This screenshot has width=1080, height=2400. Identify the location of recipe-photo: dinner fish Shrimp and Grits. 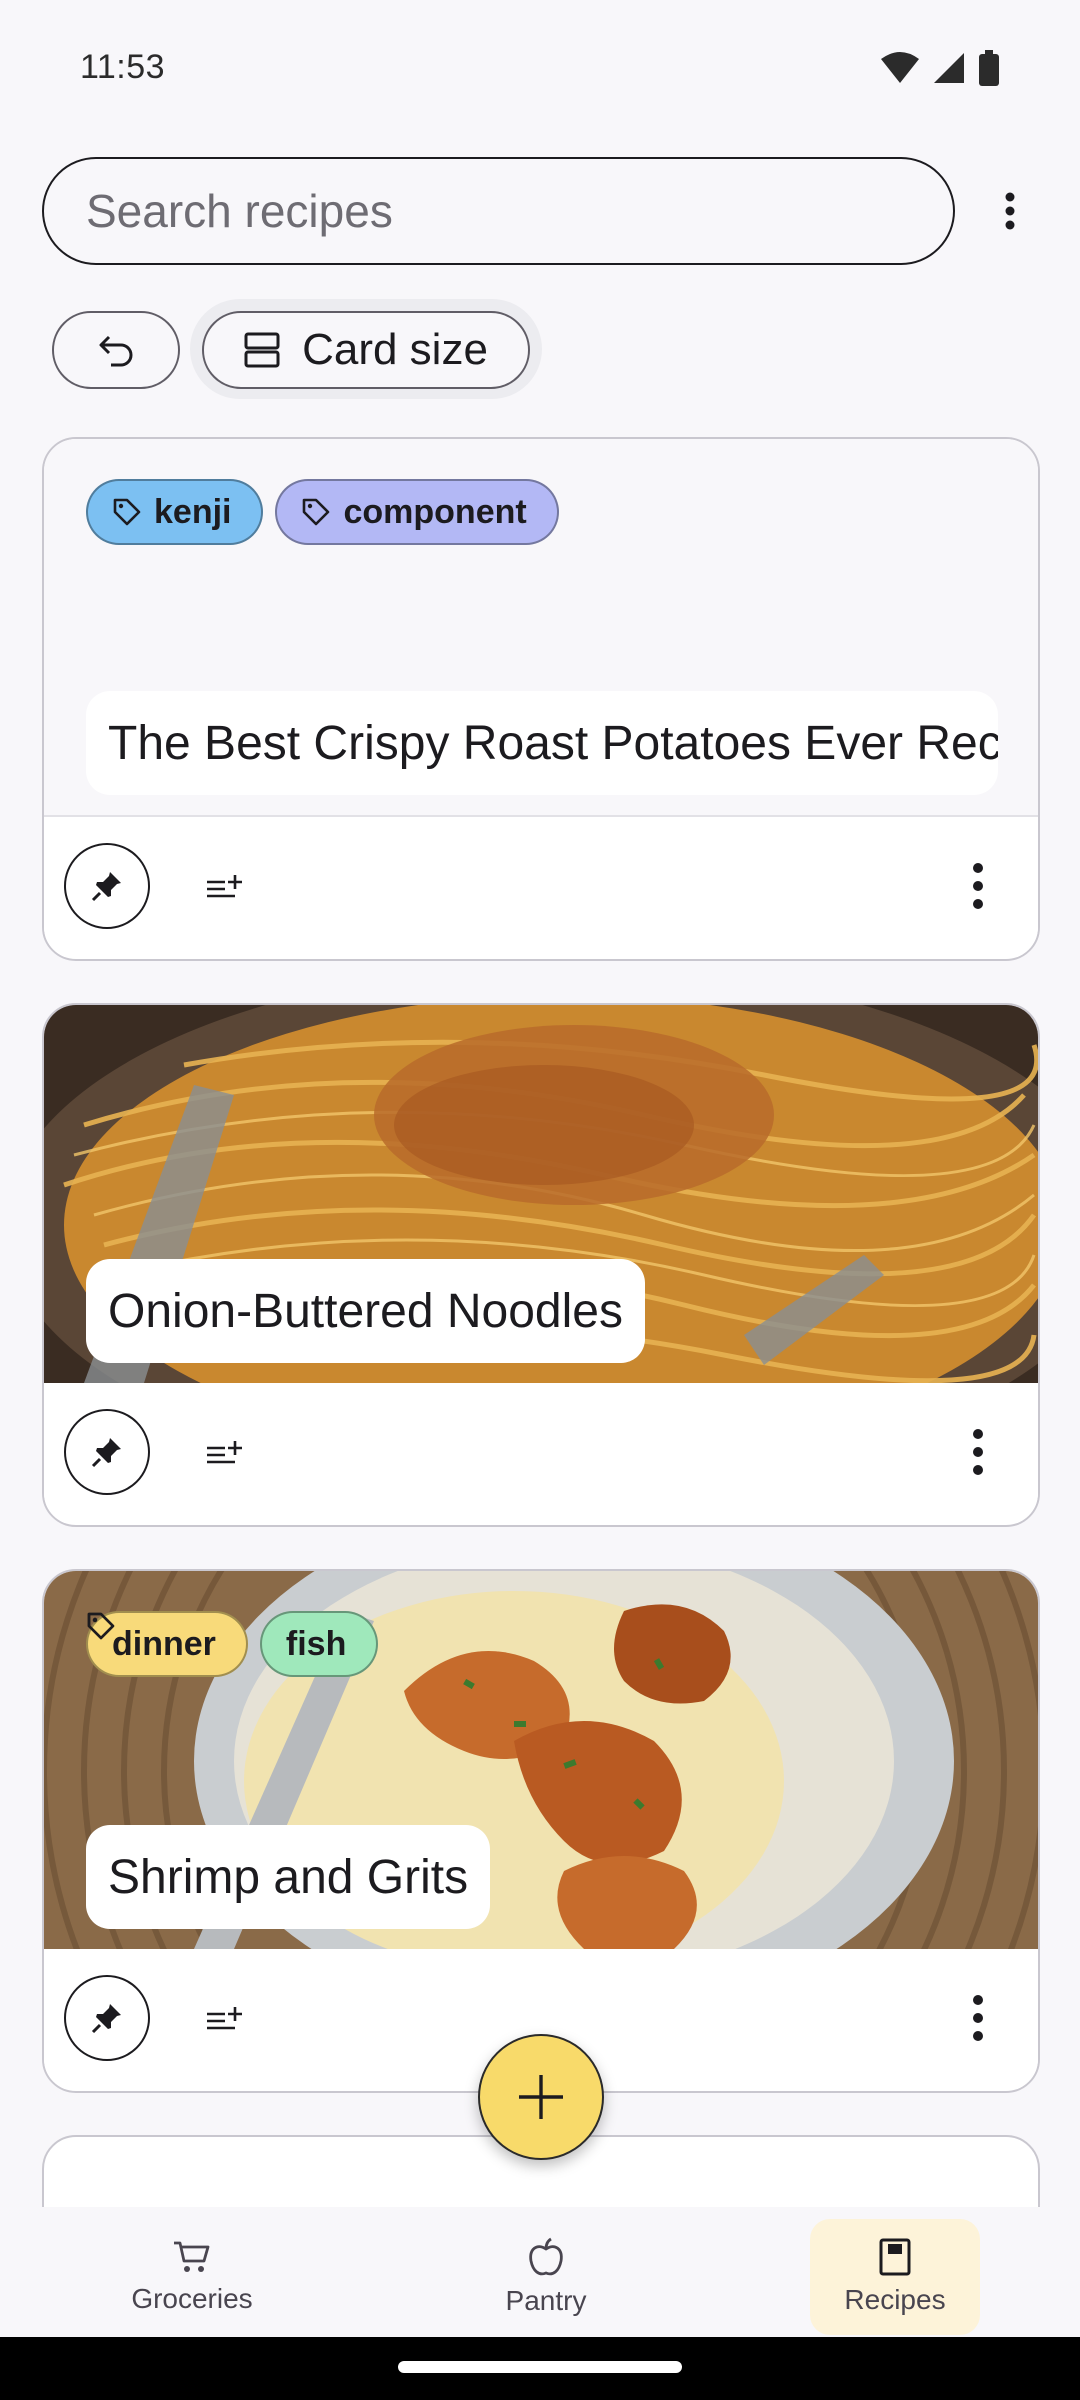
(541, 1760).